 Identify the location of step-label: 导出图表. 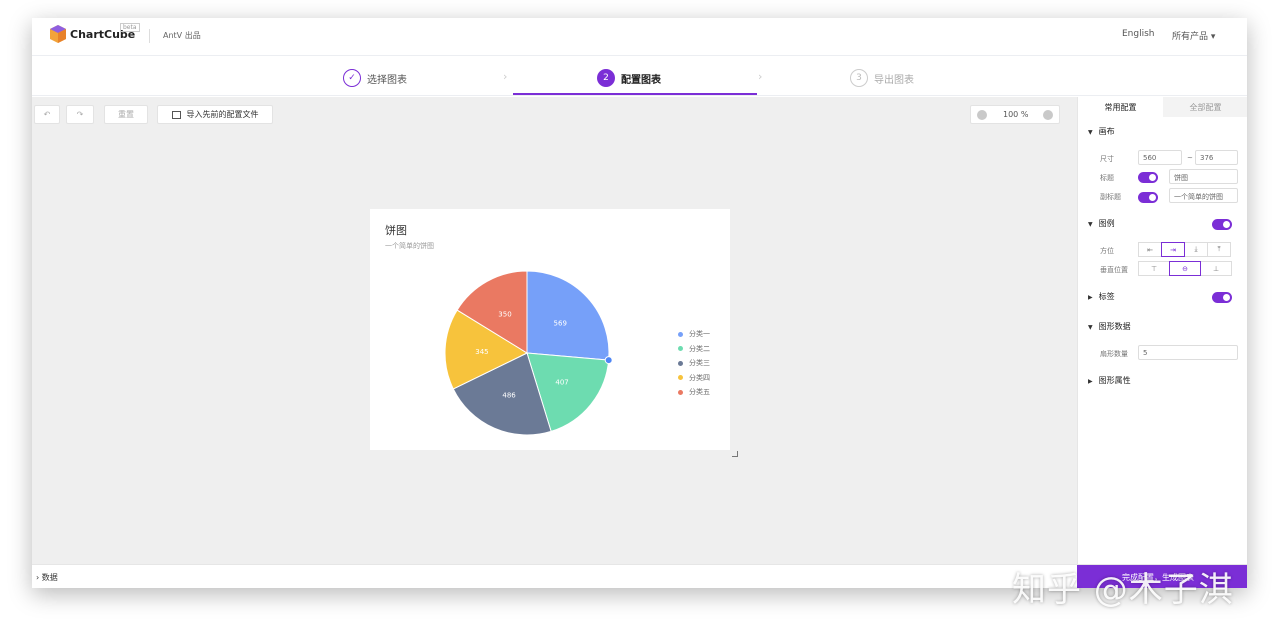
(894, 80).